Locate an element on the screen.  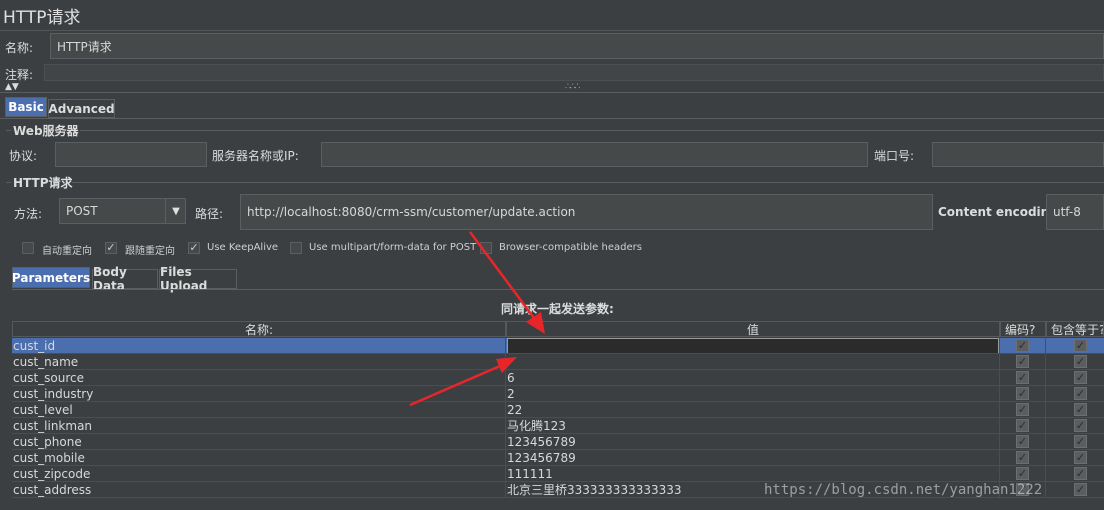
annotation-arrows is located at coordinates (477, 319).